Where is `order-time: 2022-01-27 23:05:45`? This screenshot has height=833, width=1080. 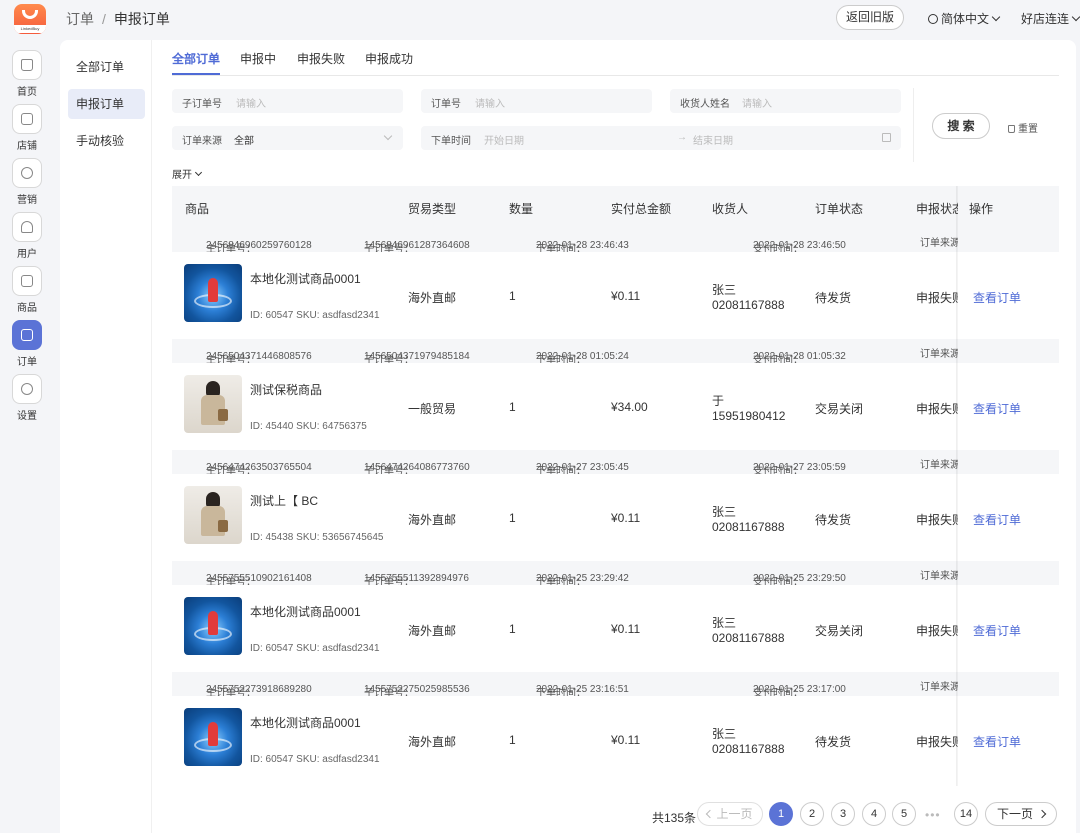 order-time: 2022-01-27 23:05:45 is located at coordinates (582, 467).